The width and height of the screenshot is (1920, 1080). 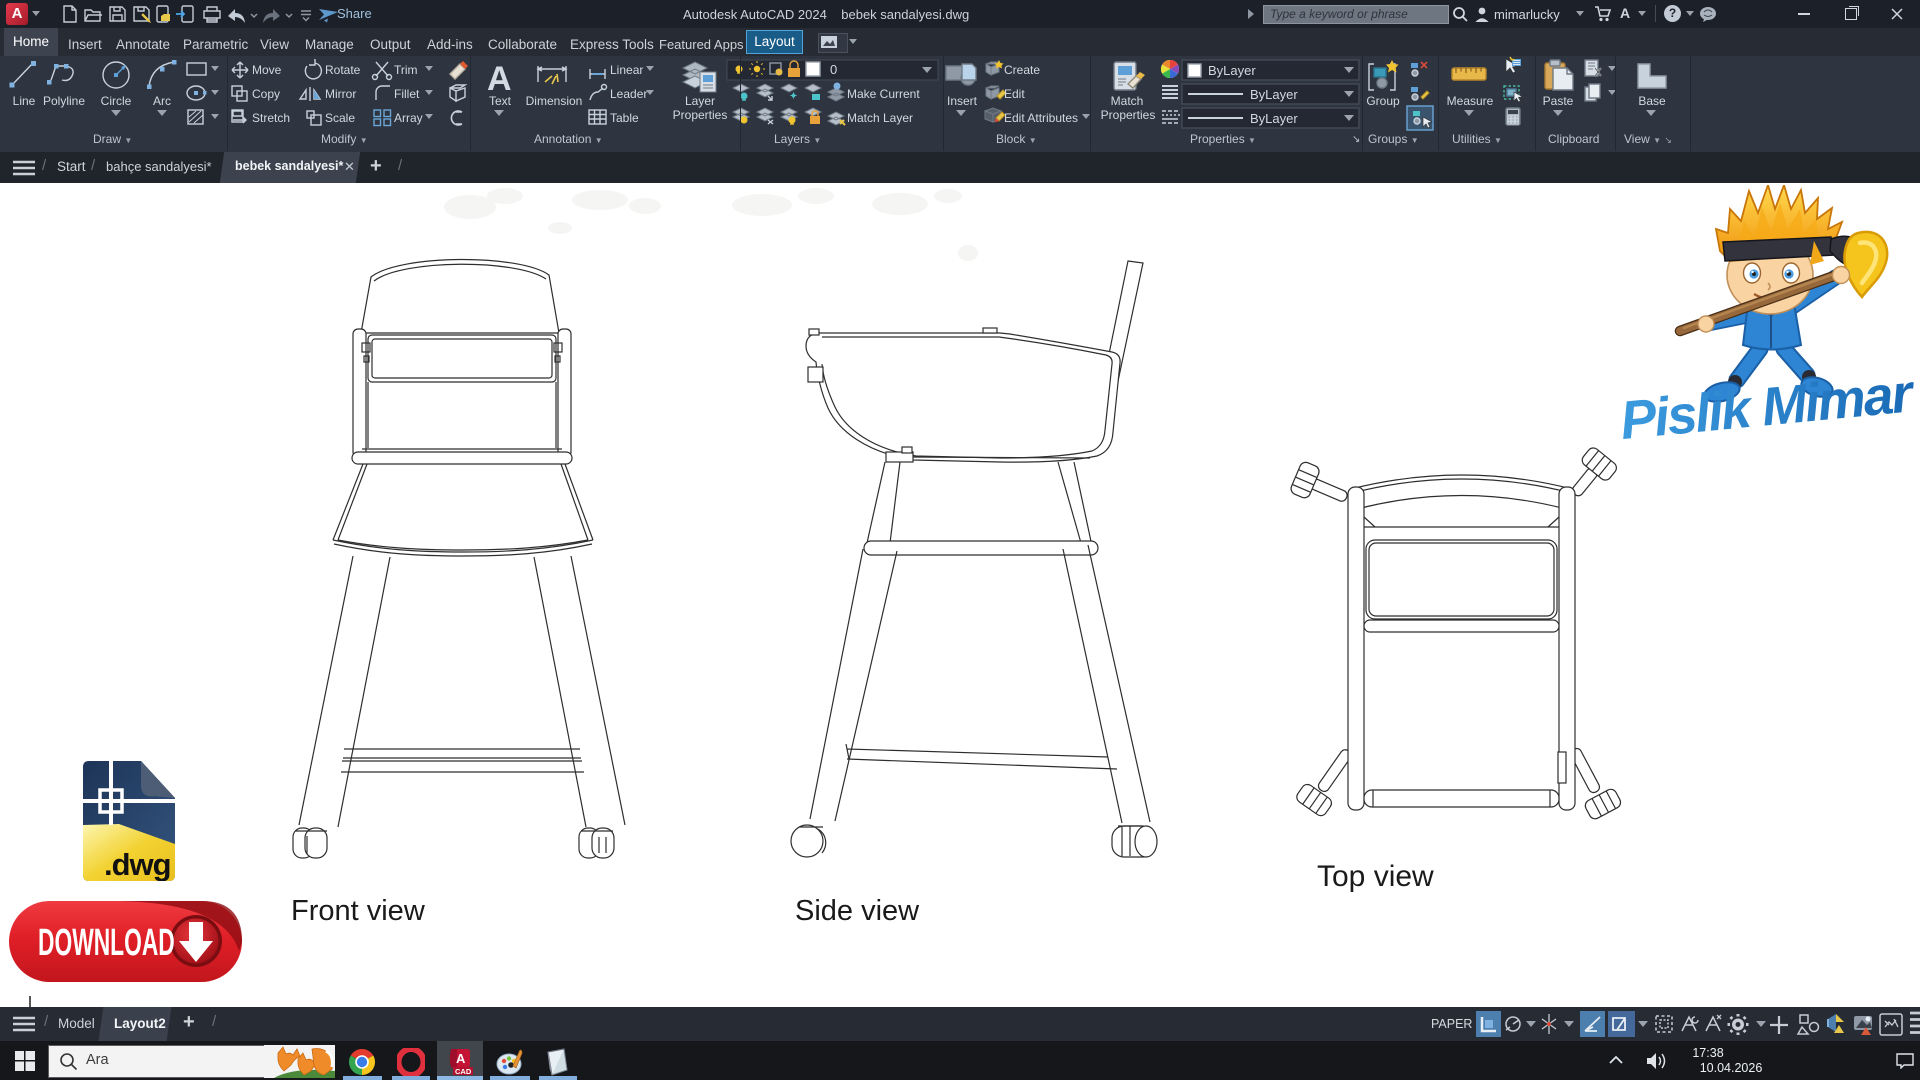 What do you see at coordinates (833, 69) in the screenshot?
I see `svg-text: 0` at bounding box center [833, 69].